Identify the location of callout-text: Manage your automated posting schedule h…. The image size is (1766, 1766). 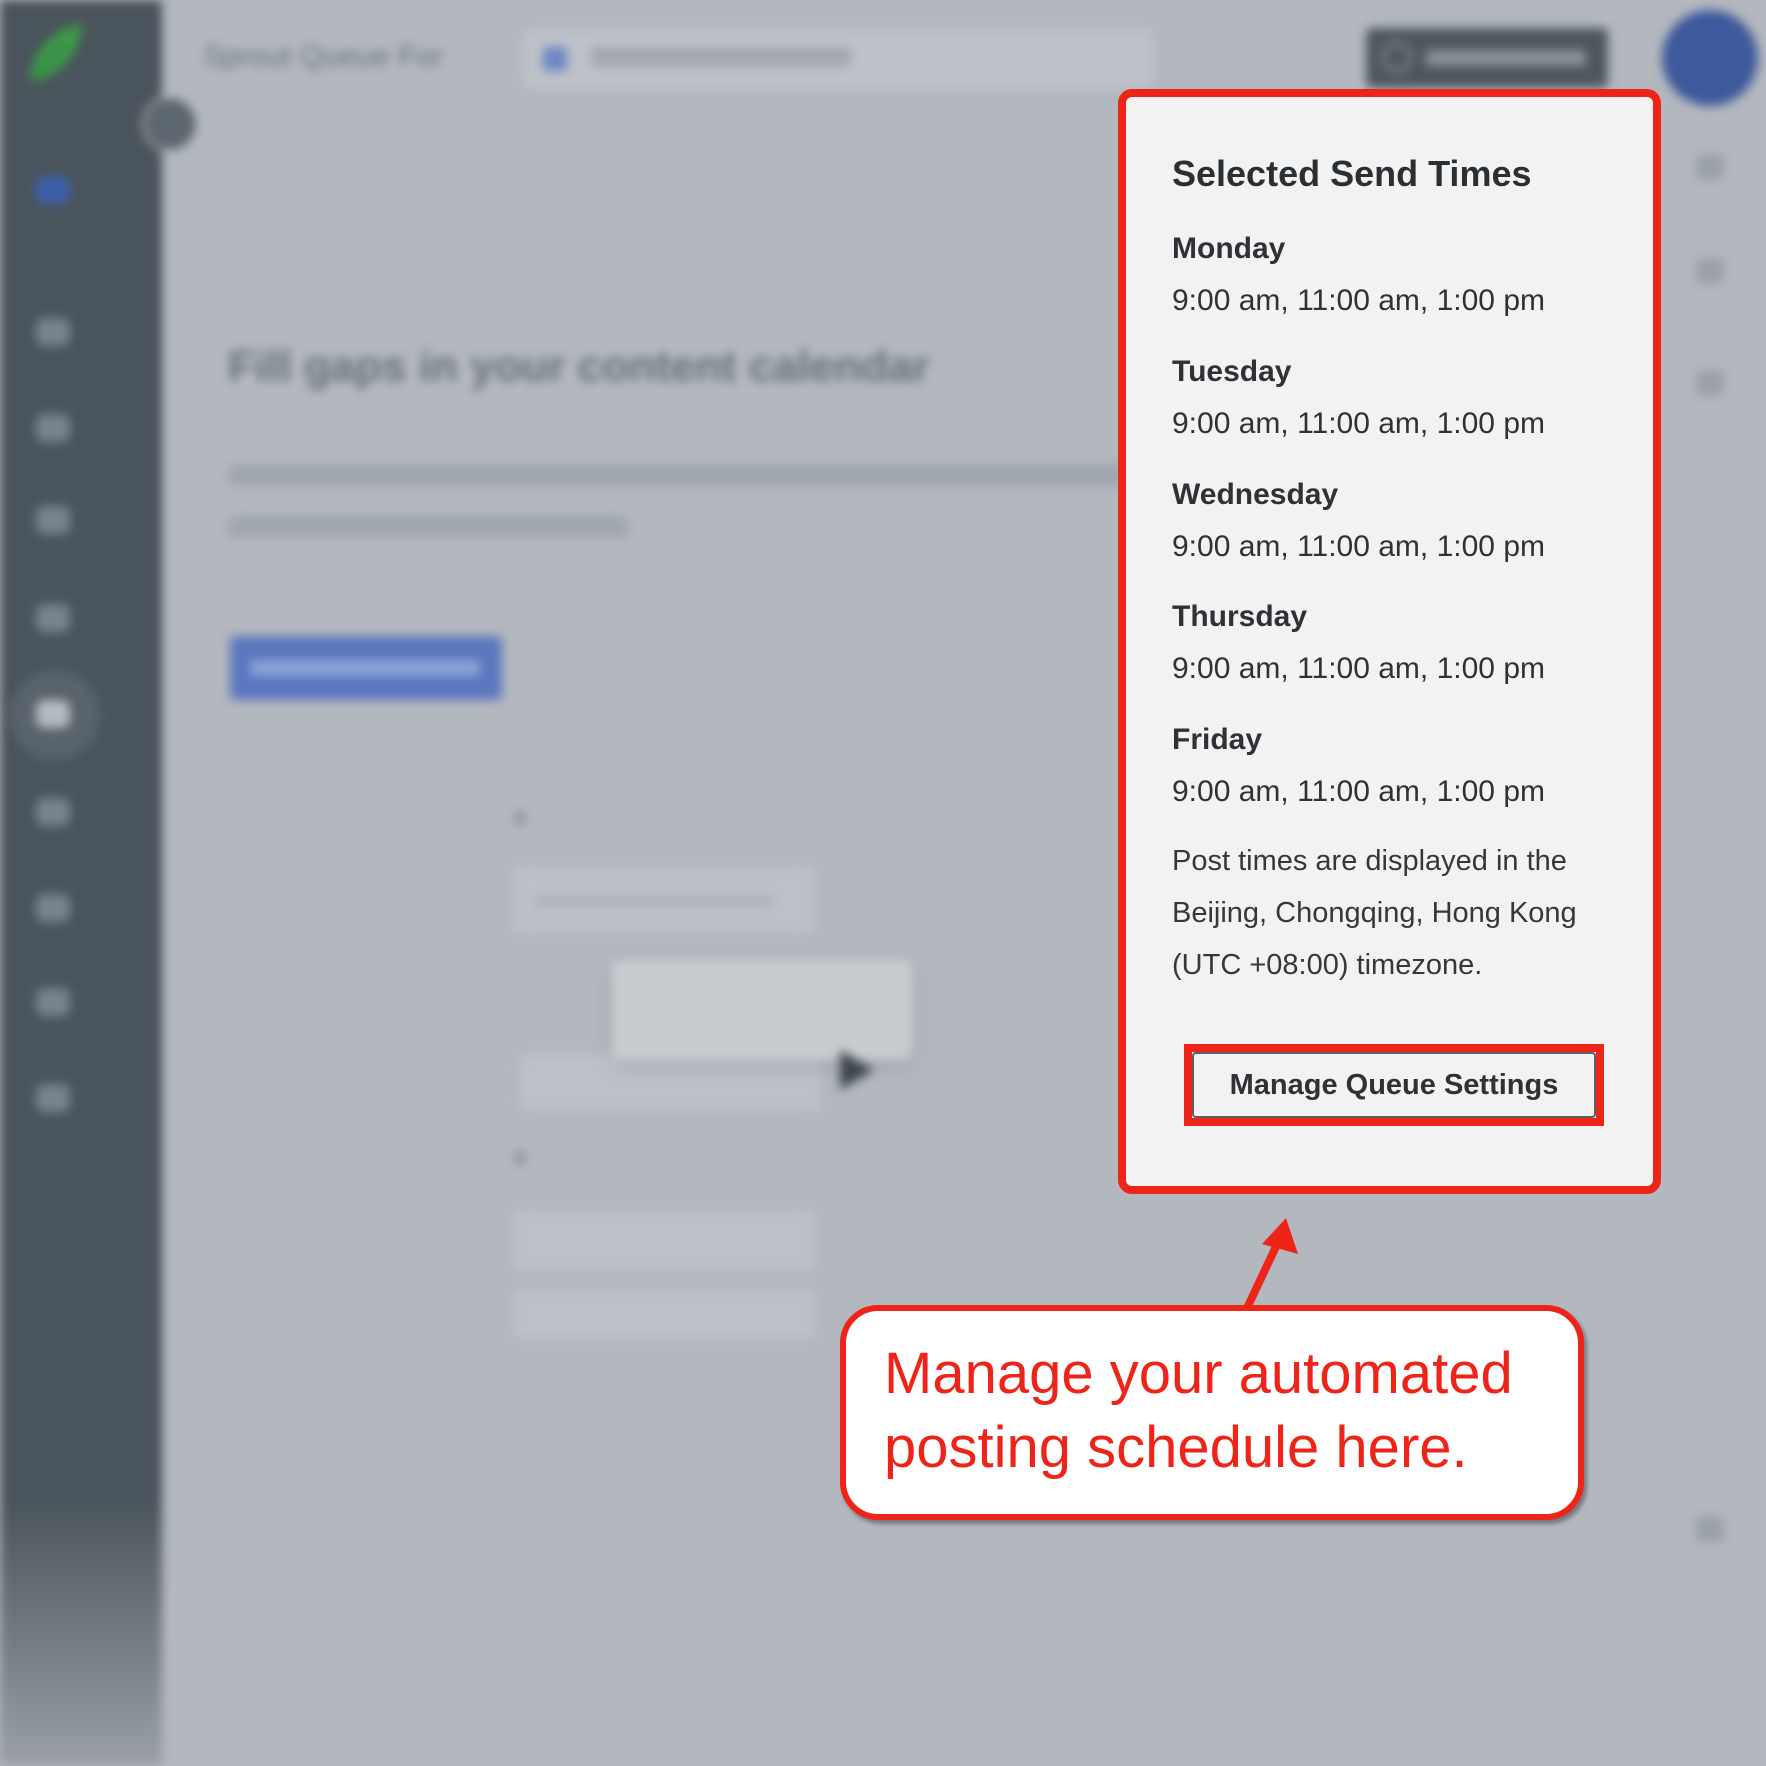
(1198, 1410).